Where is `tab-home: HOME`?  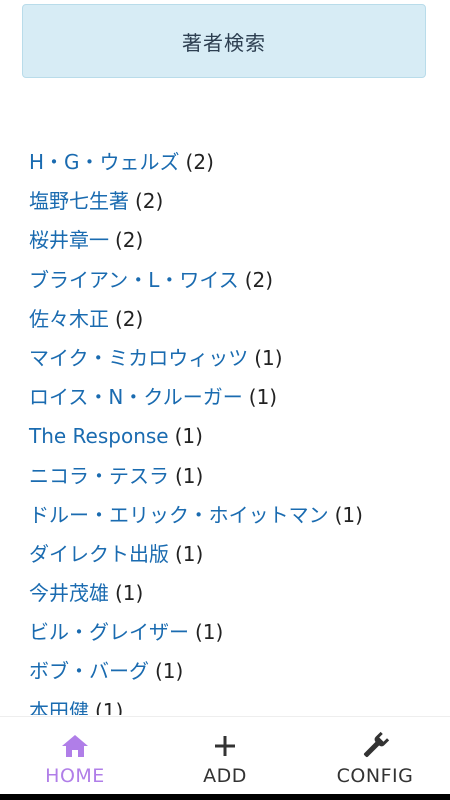 tab-home: HOME is located at coordinates (75, 755).